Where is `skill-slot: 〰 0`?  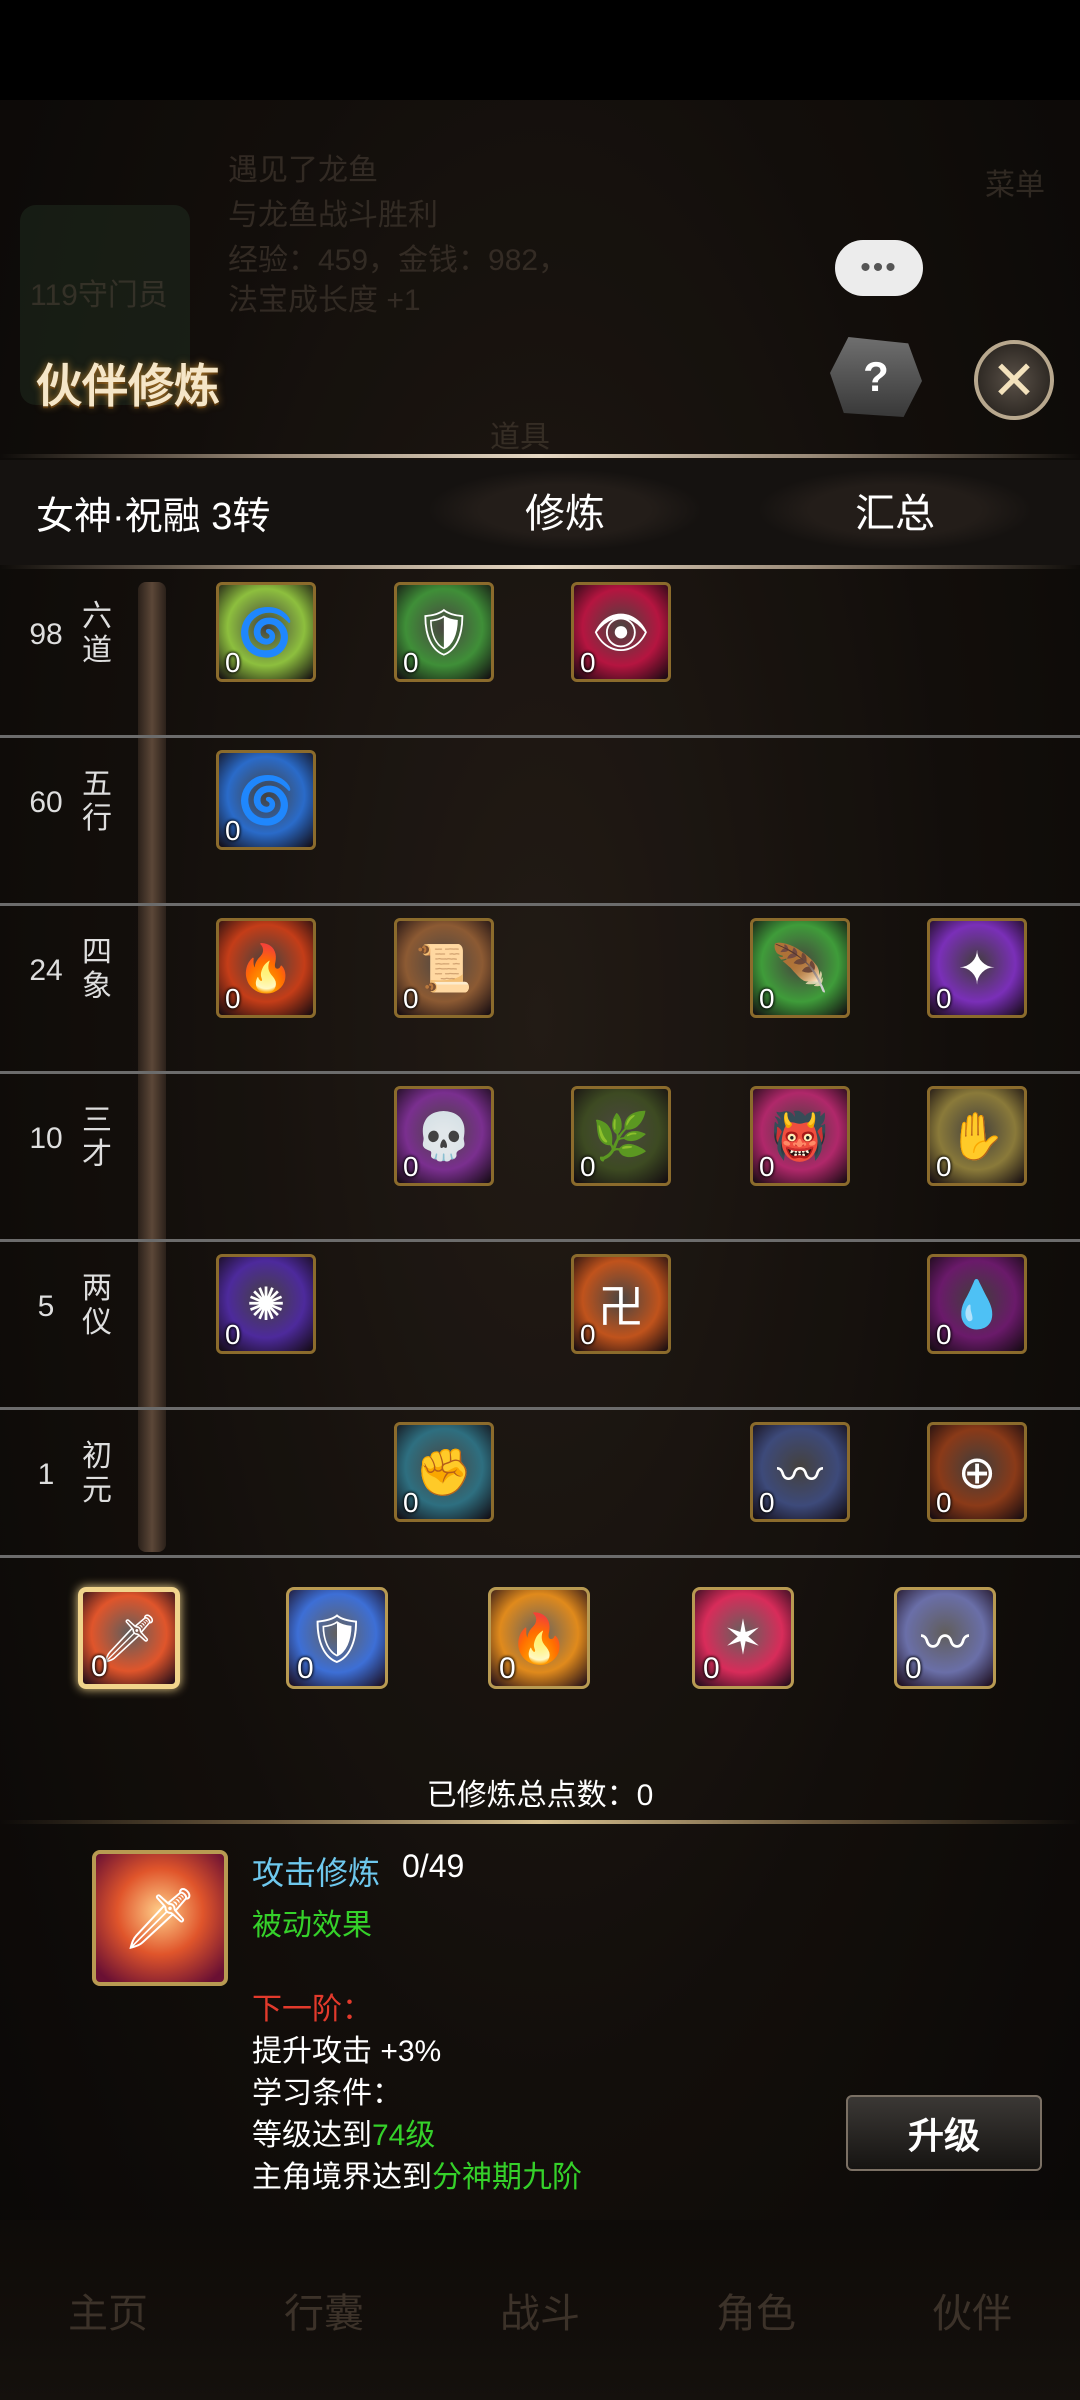 skill-slot: 〰 0 is located at coordinates (800, 1472).